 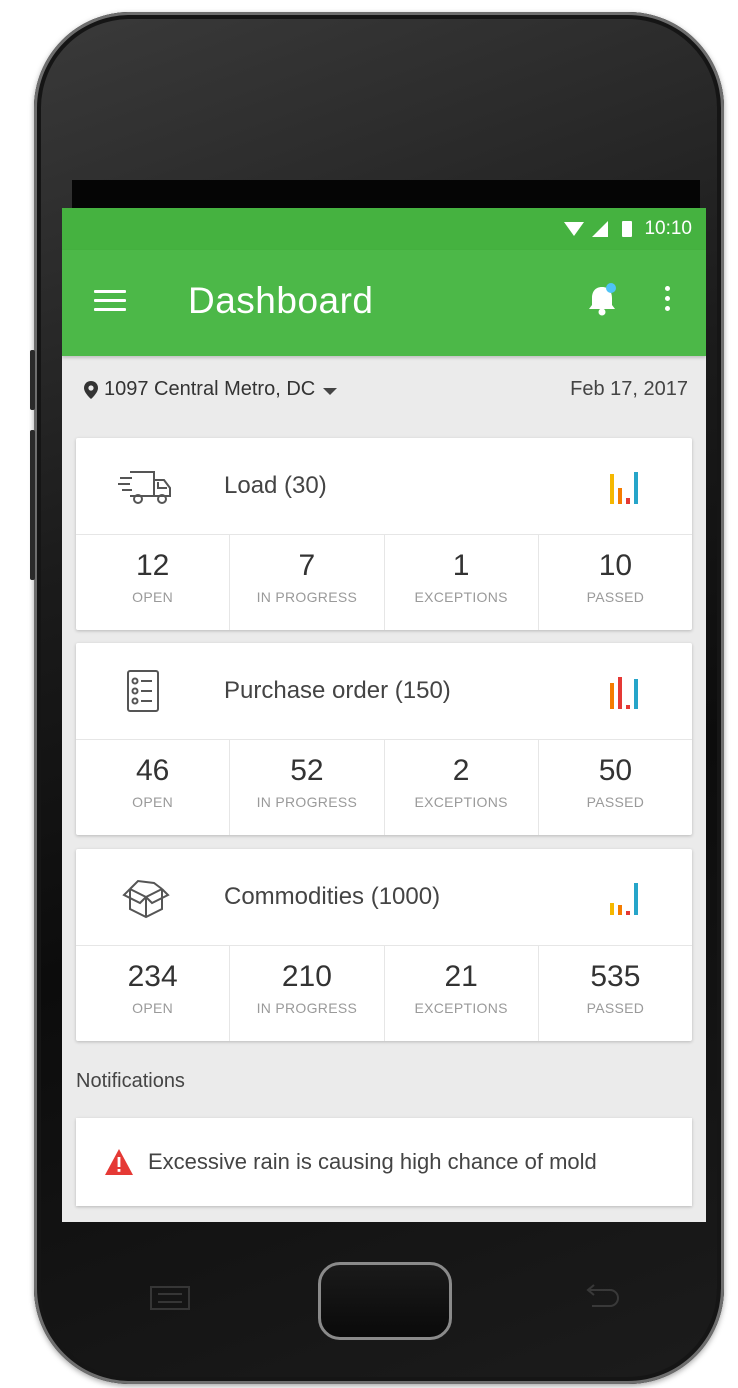 I want to click on location-pin-icon, so click(x=91, y=389).